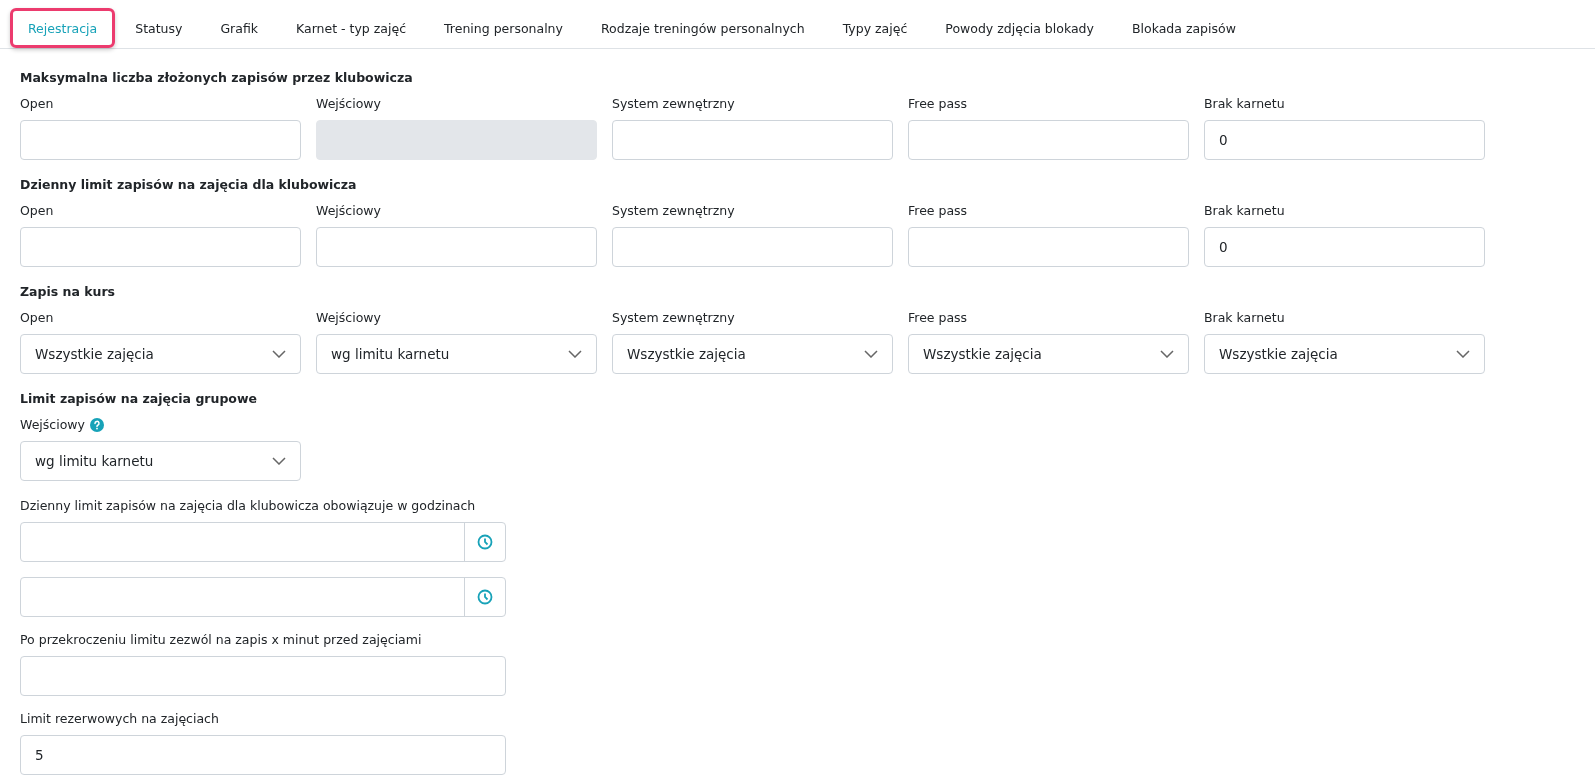  I want to click on field-label: Limit rezerwowych na zajęciach, so click(119, 719).